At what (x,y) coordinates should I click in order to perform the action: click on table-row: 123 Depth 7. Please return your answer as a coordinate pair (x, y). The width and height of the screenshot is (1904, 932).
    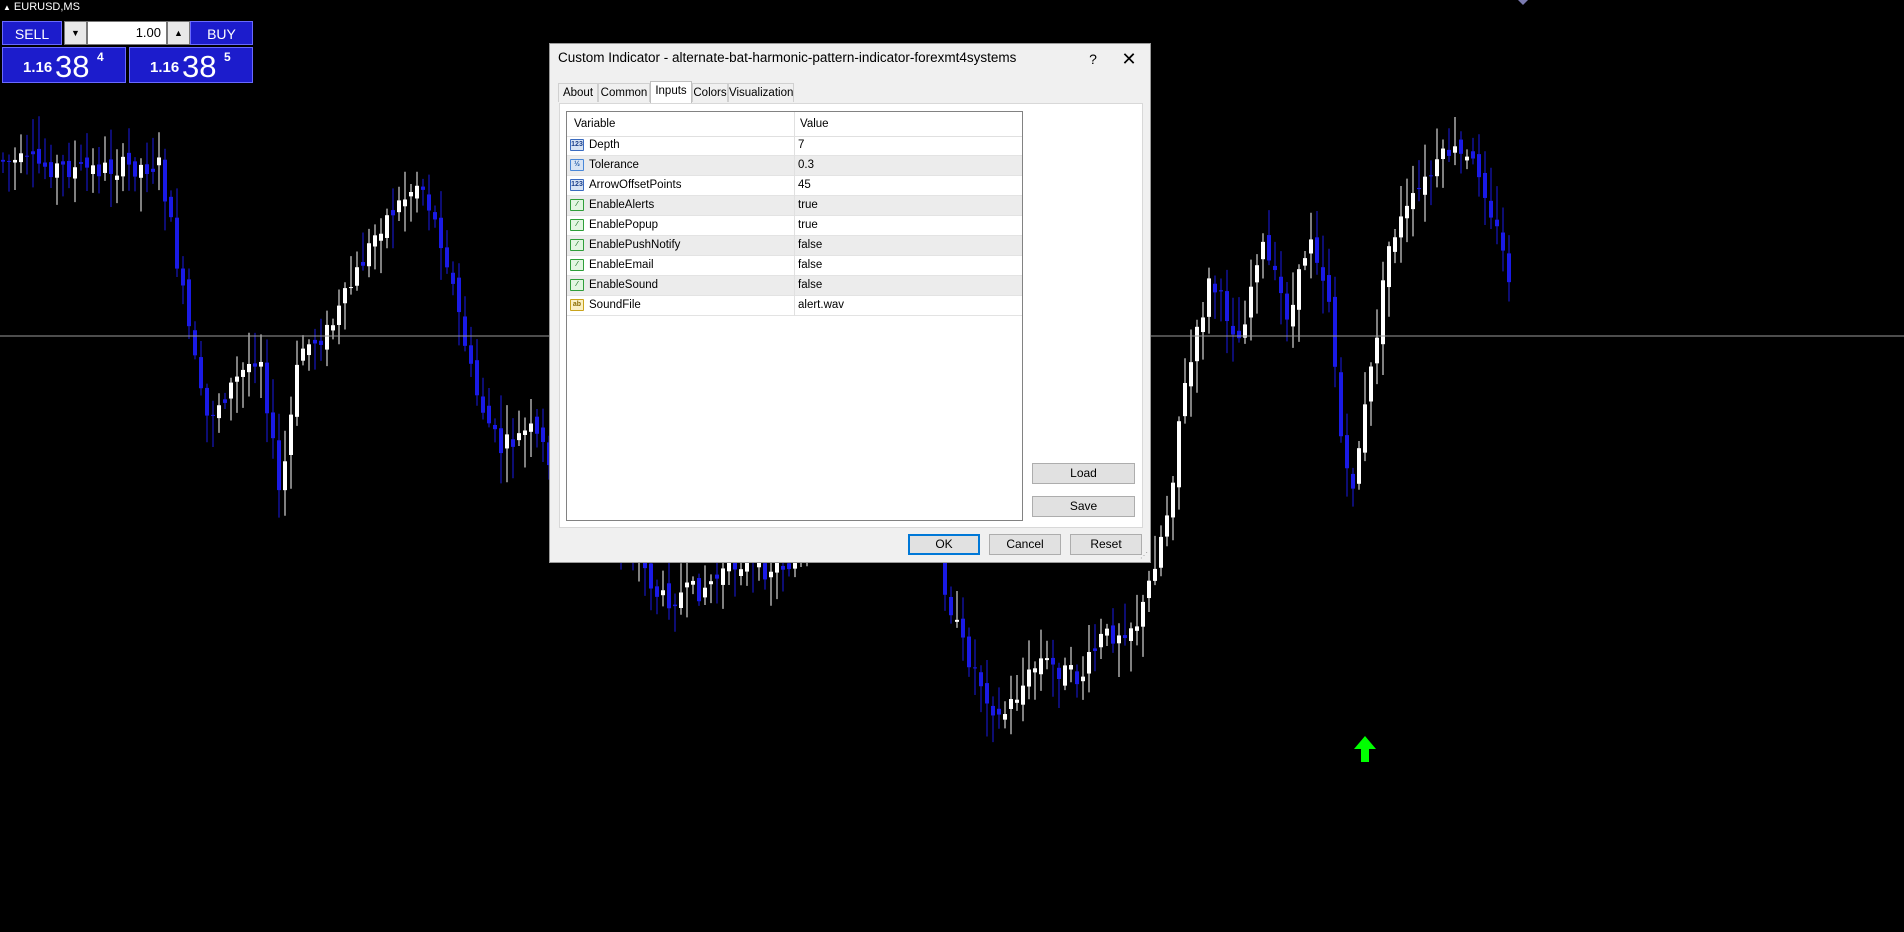
    Looking at the image, I should click on (794, 146).